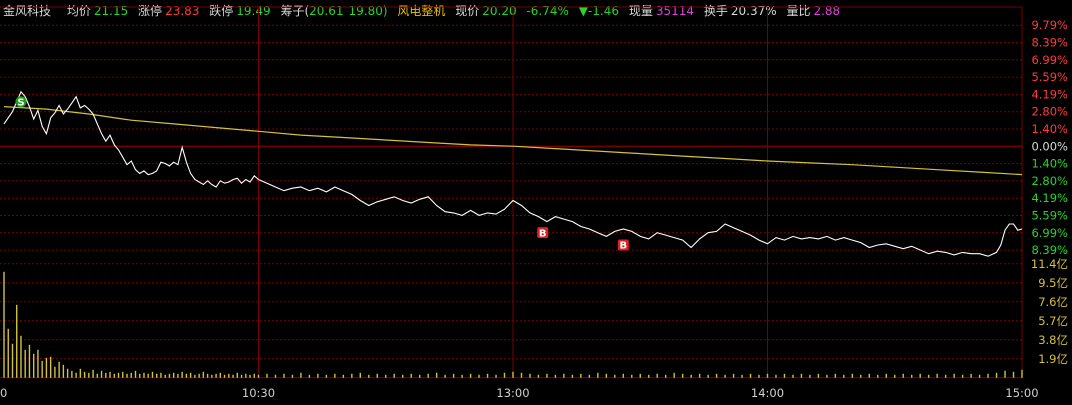 This screenshot has width=1072, height=405. I want to click on y-axis-label: 0.00%, so click(1049, 146).